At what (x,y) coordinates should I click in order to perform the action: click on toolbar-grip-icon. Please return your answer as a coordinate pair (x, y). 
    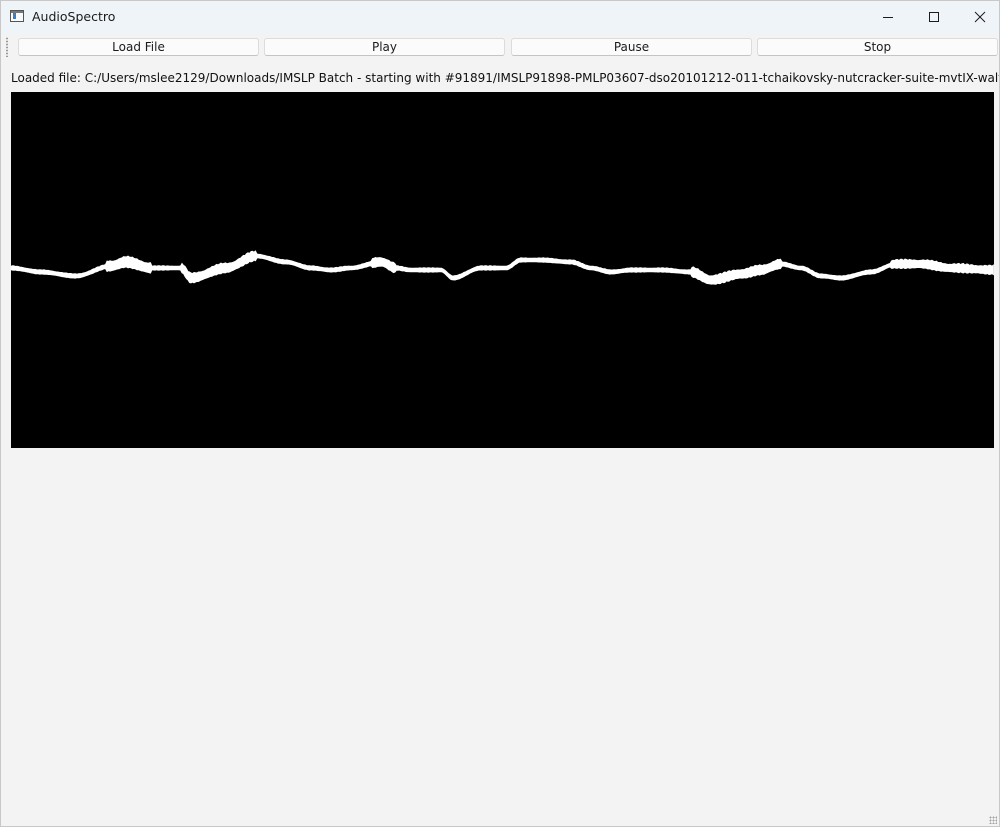
    Looking at the image, I should click on (7, 47).